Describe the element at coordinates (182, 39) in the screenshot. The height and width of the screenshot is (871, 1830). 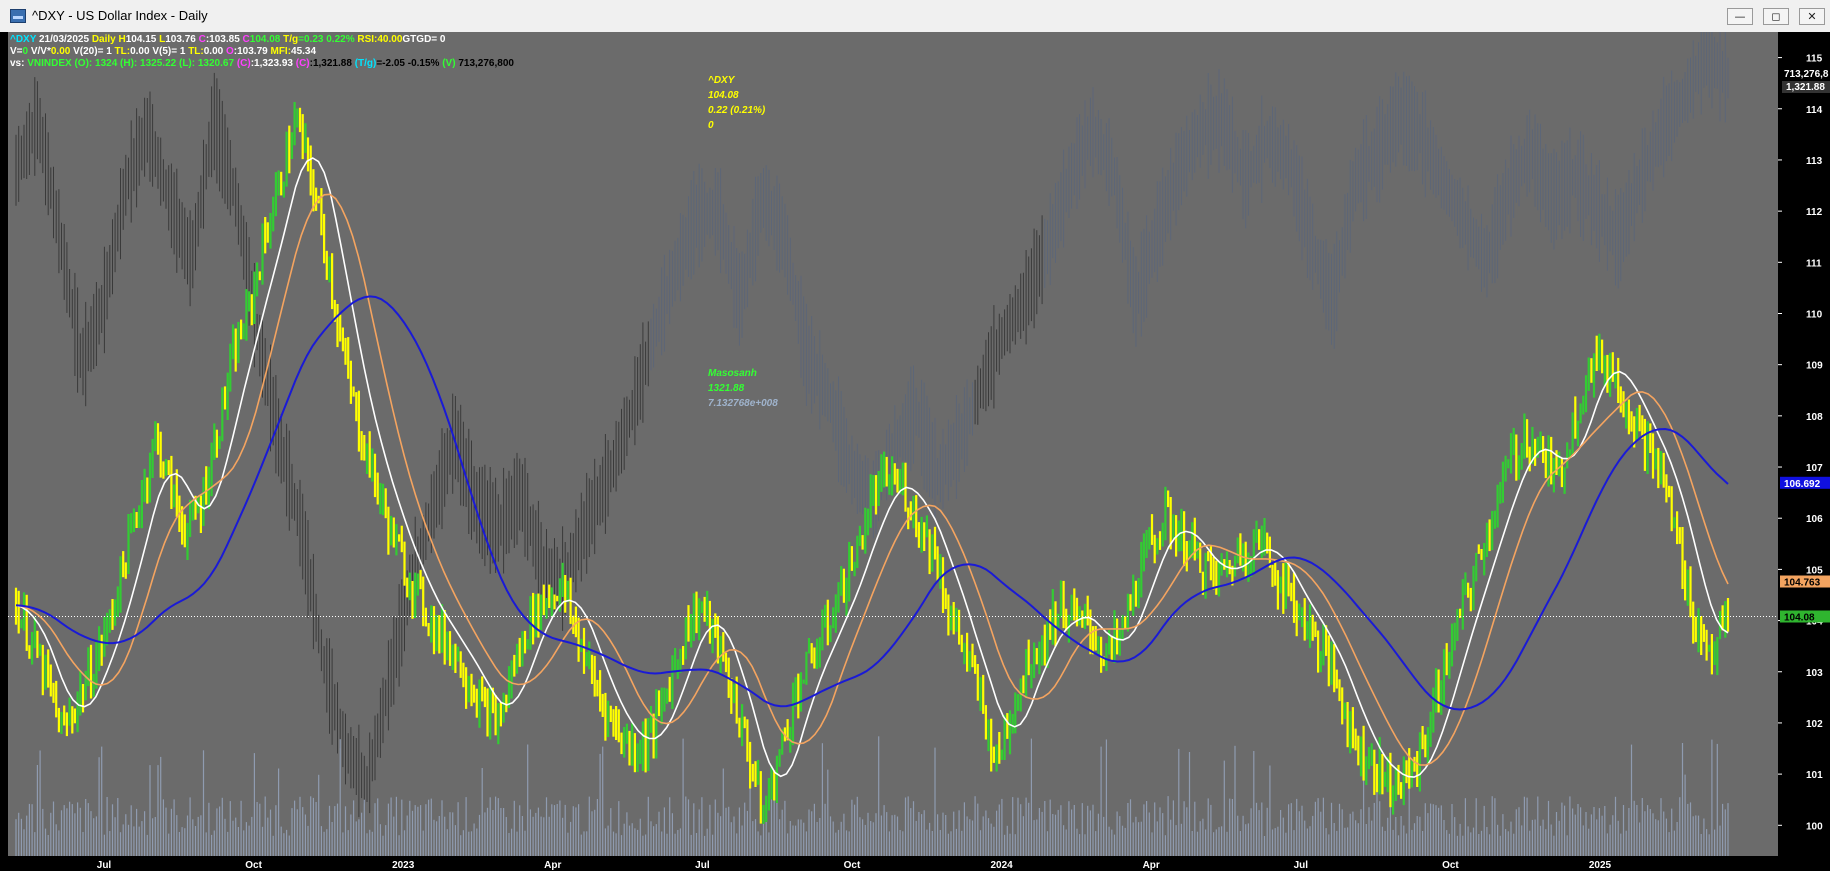
I see `header-line1-segment: 103.76` at that location.